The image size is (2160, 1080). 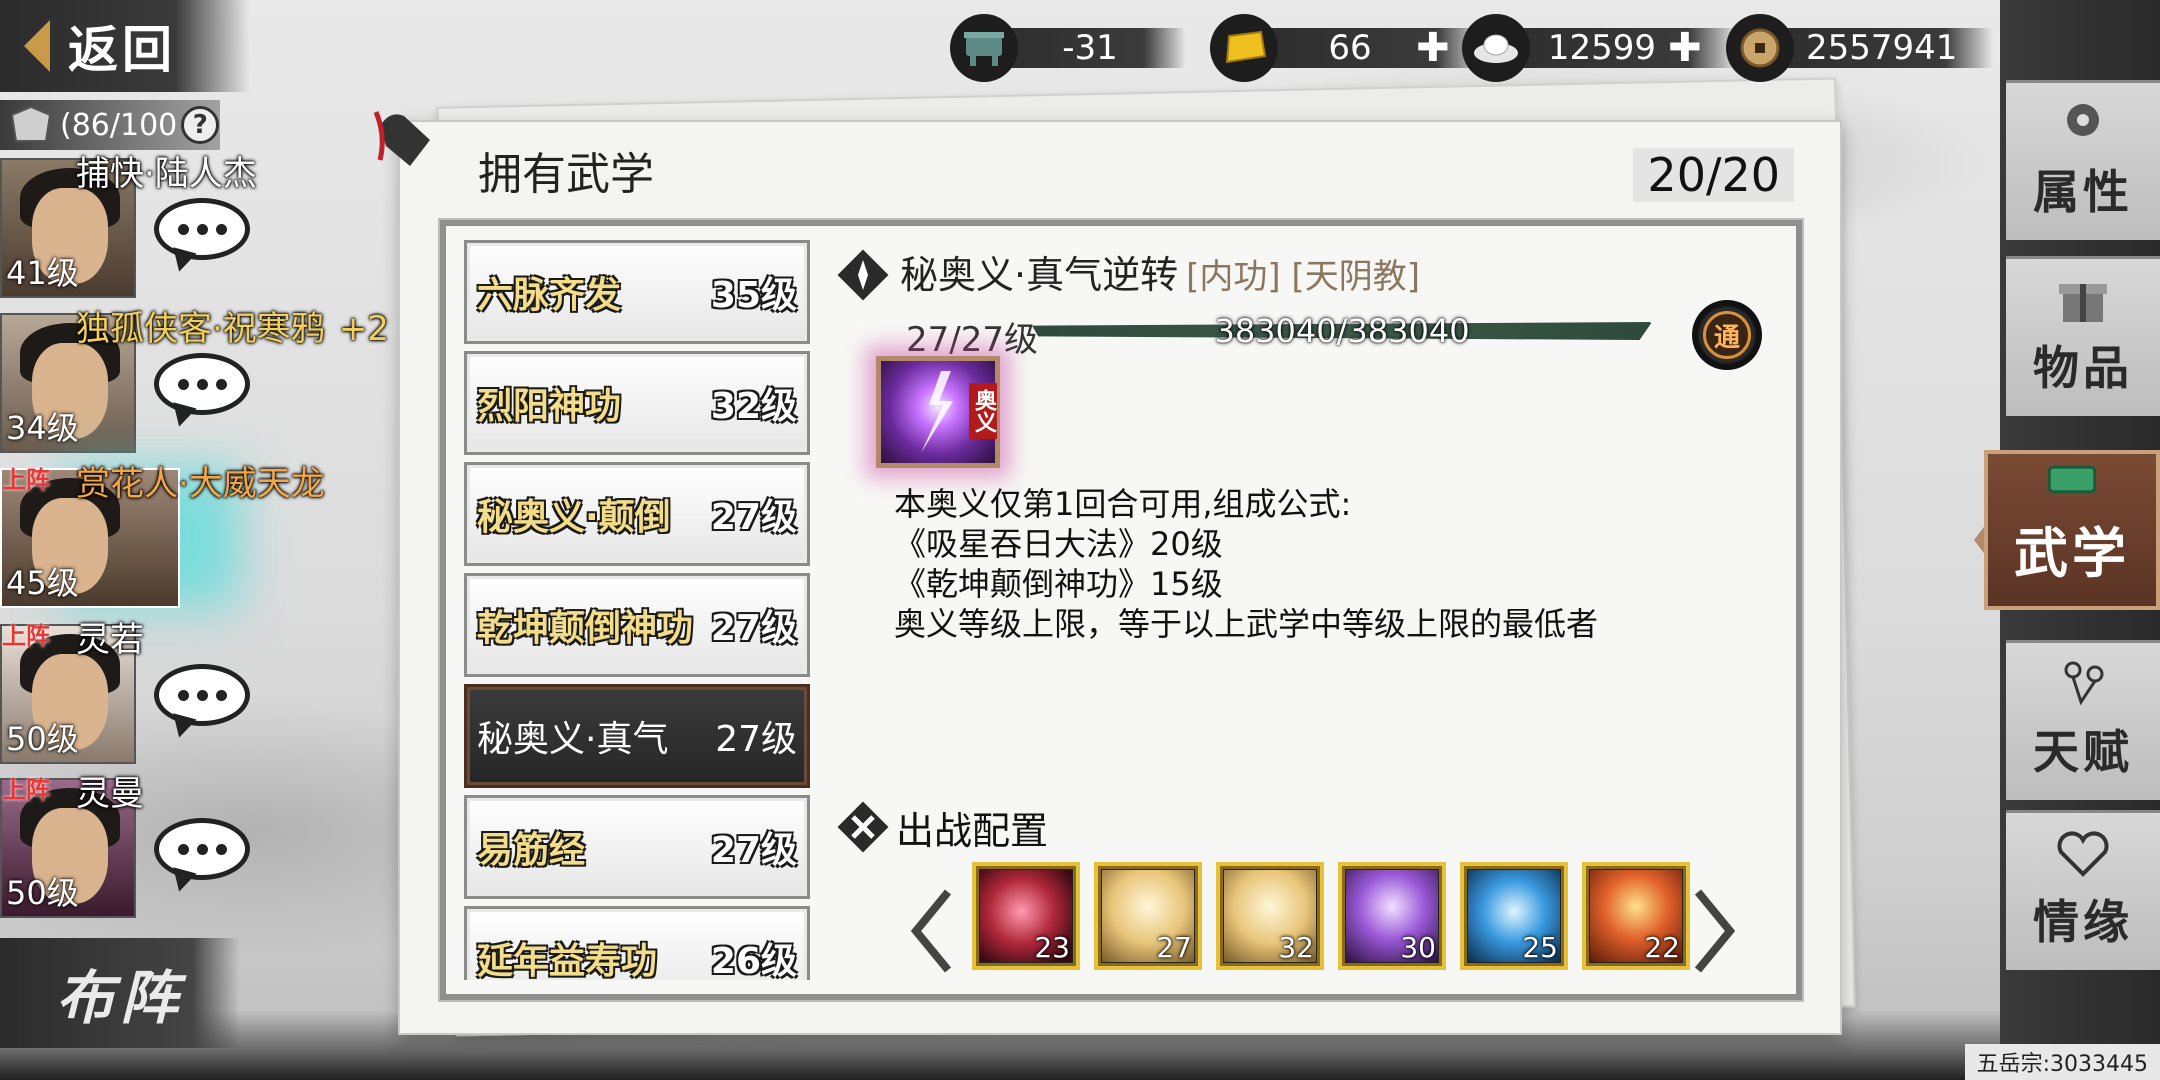 What do you see at coordinates (1636, 916) in the screenshot?
I see `battle-slot: 22` at bounding box center [1636, 916].